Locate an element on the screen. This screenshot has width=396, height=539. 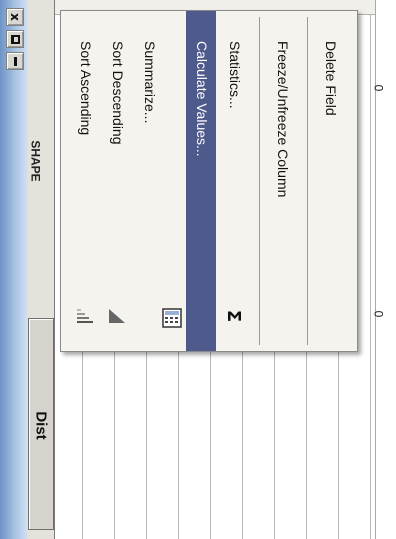
minimize-icon is located at coordinates (15, 61).